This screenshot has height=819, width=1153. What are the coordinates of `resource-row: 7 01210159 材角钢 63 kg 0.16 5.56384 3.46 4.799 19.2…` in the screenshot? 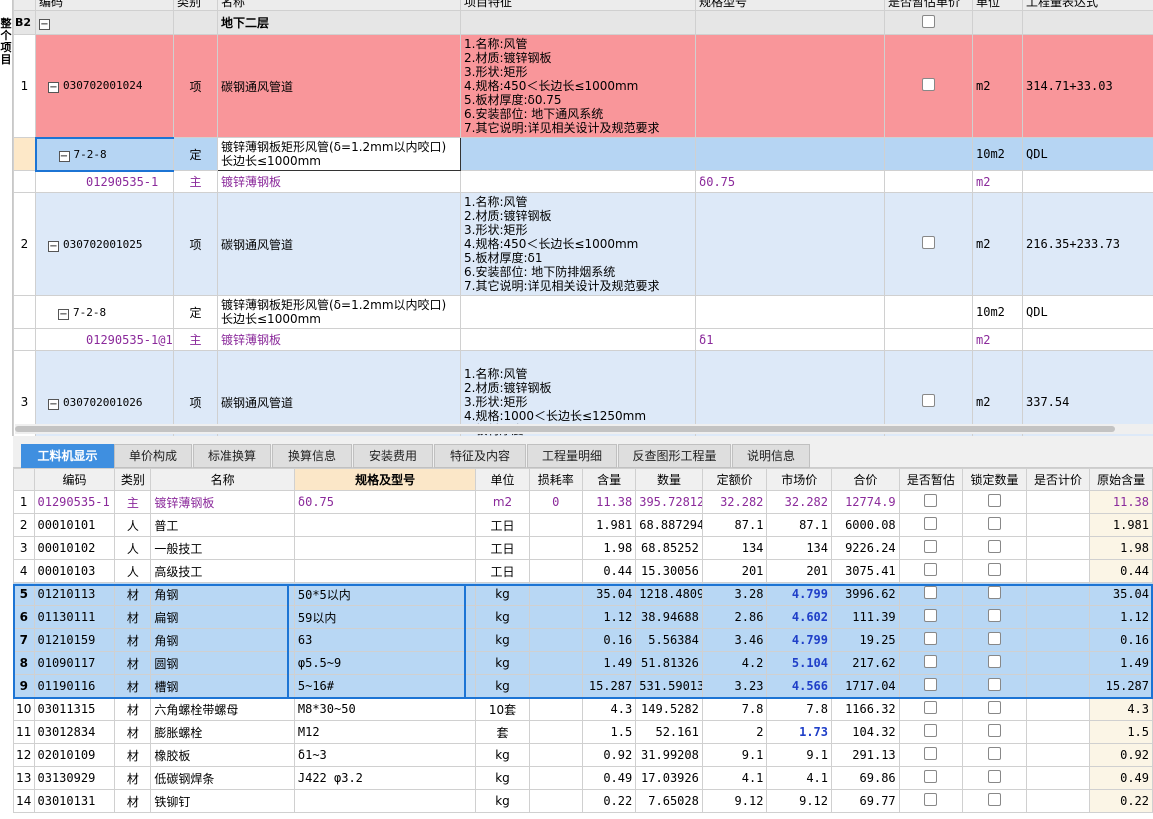 It's located at (583, 640).